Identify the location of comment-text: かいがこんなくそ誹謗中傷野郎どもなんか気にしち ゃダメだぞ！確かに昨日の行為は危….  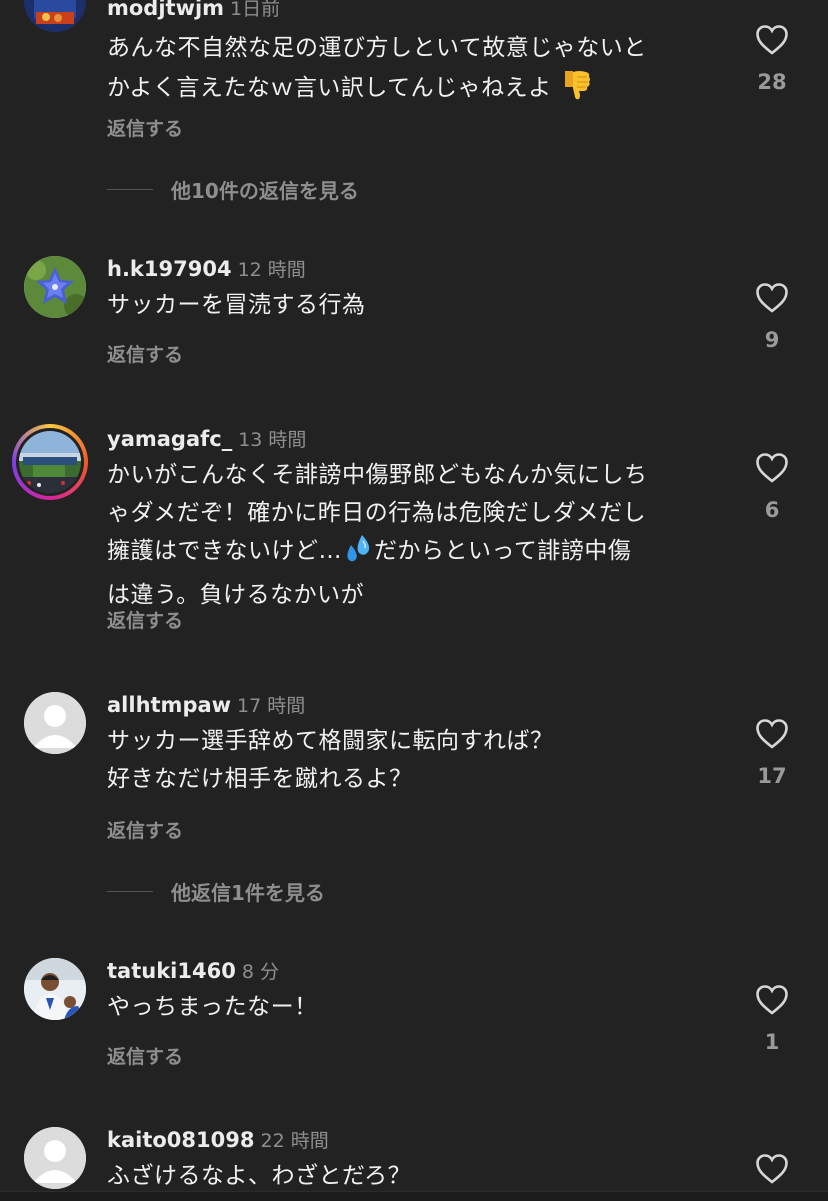
(412, 535).